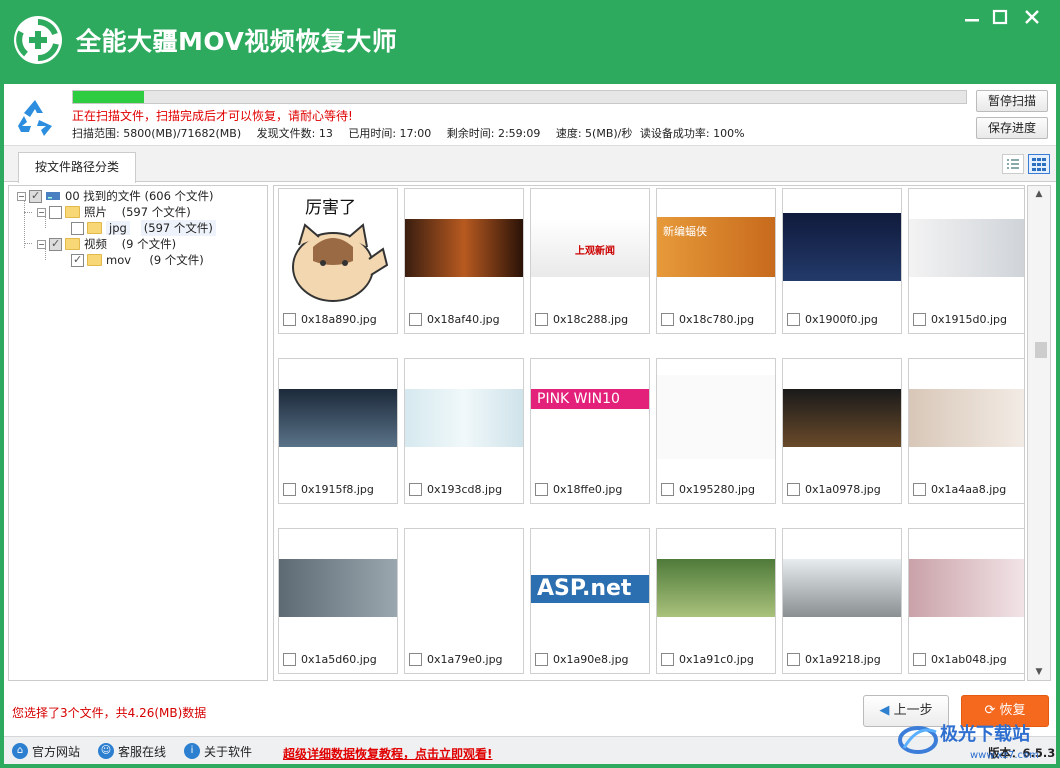 The image size is (1060, 768). What do you see at coordinates (530, 164) in the screenshot?
I see `tab-bar: 按文件路径分类` at bounding box center [530, 164].